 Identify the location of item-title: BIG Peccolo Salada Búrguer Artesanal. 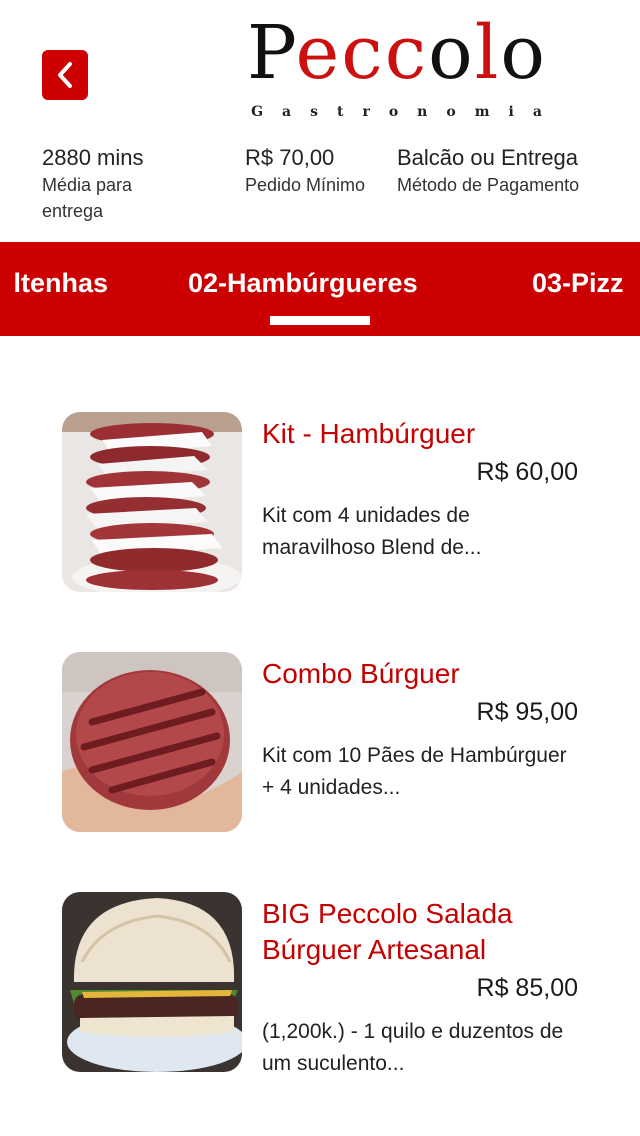
(387, 931).